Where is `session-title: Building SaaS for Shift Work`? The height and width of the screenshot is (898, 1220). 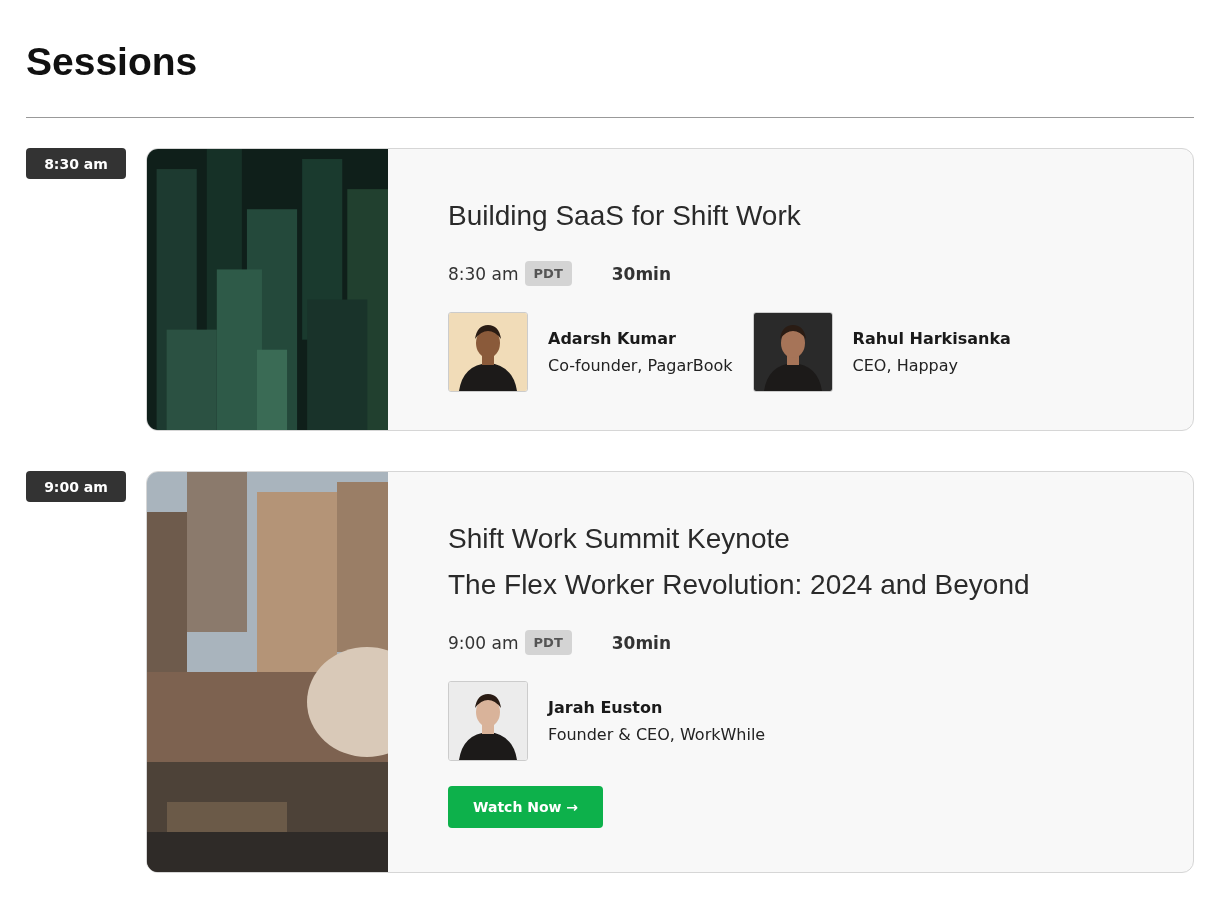 session-title: Building SaaS for Shift Work is located at coordinates (625, 216).